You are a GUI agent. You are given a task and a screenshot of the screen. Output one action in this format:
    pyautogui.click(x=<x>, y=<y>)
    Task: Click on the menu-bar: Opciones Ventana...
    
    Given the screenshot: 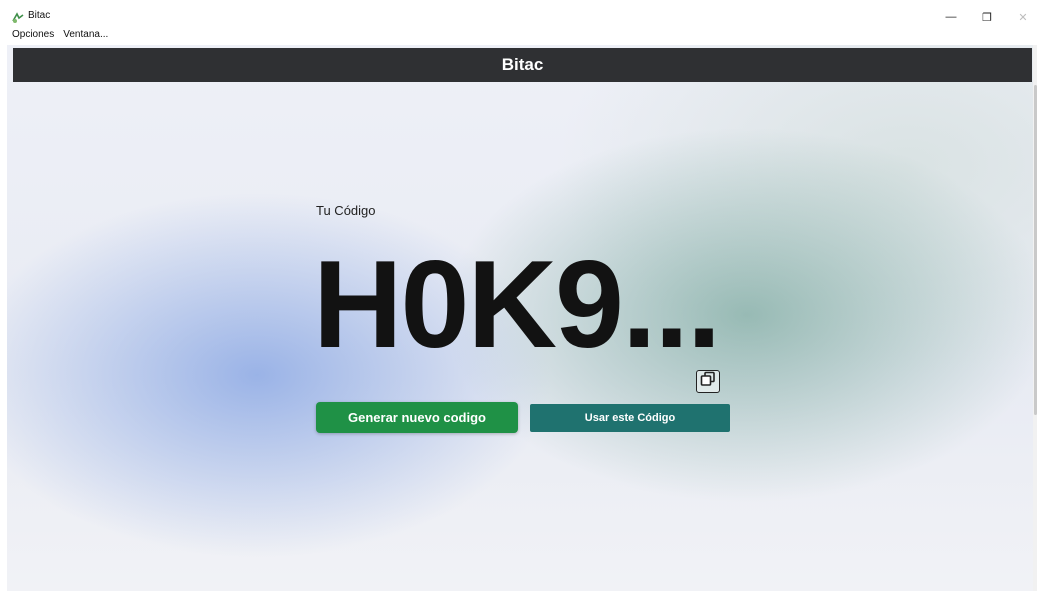 What is the action you would take?
    pyautogui.click(x=520, y=34)
    